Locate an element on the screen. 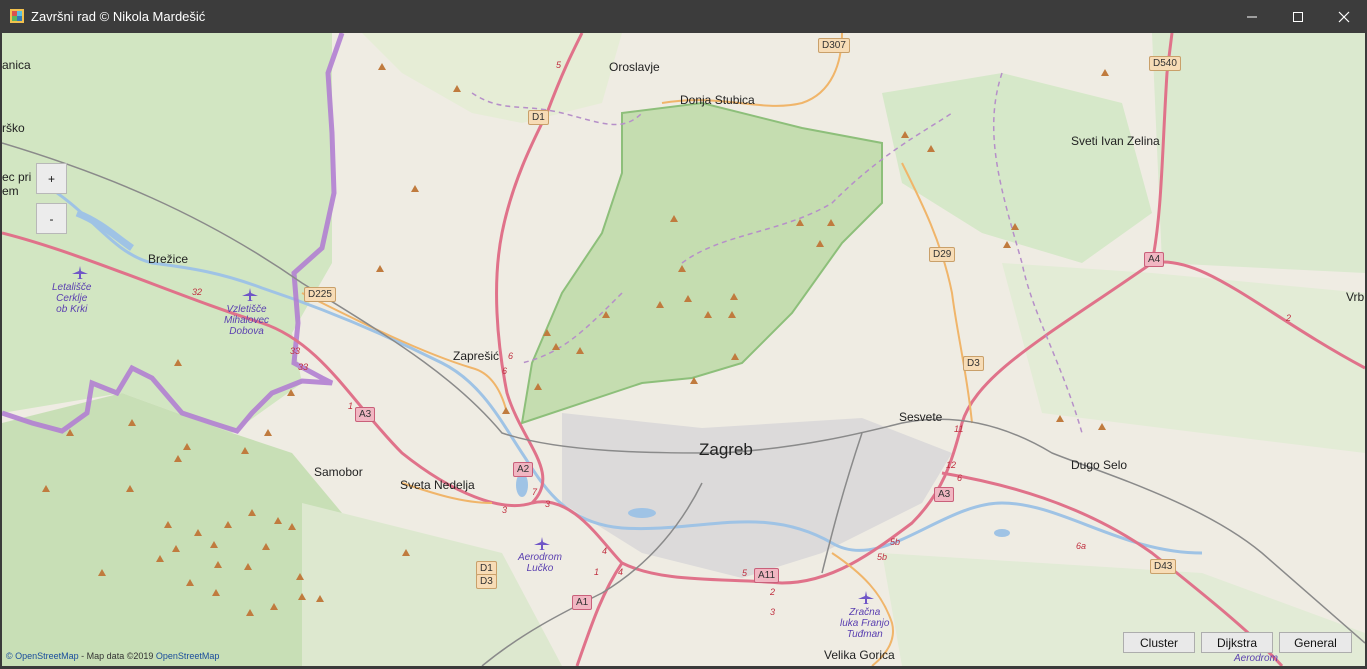 This screenshot has height=669, width=1367. minimize-icon is located at coordinates (1252, 16).